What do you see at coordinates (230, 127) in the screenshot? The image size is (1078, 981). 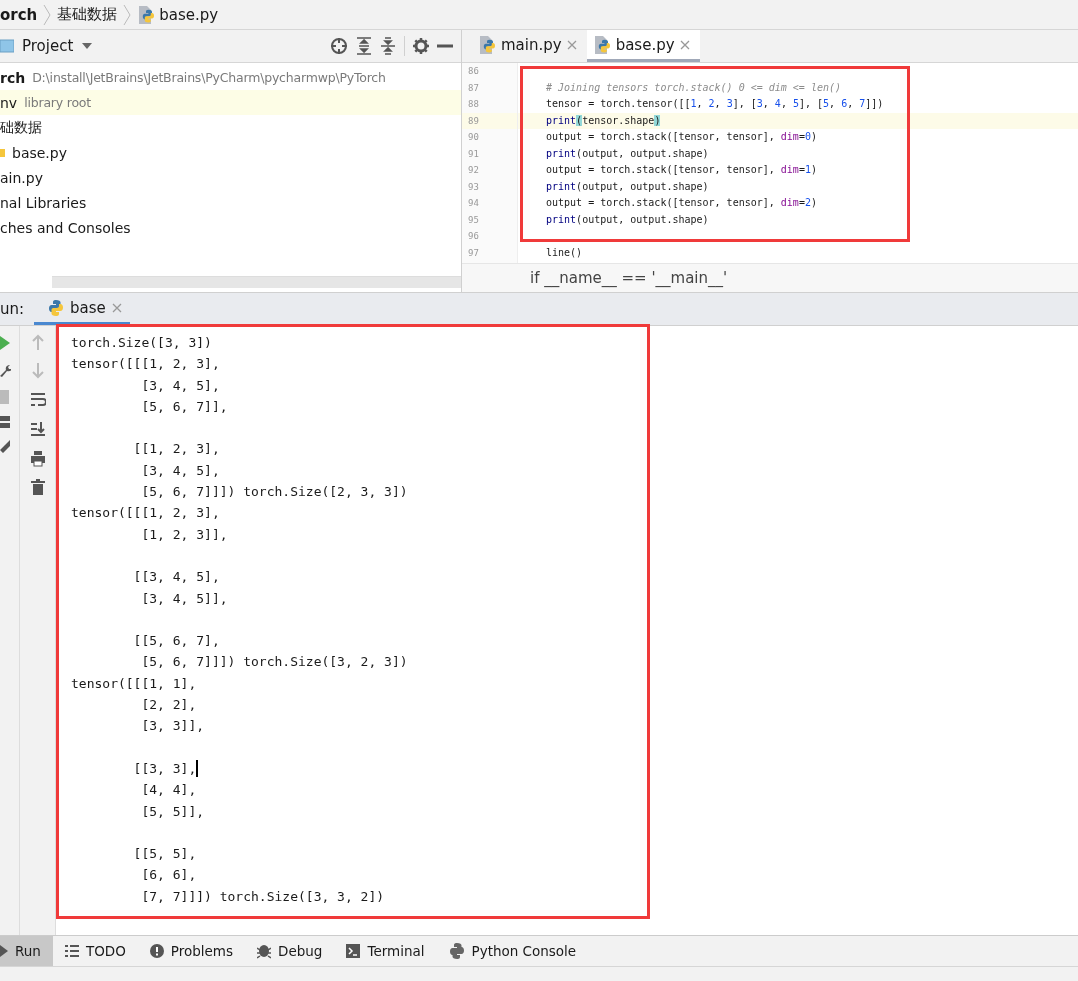 I see `tree-item: 础数据` at bounding box center [230, 127].